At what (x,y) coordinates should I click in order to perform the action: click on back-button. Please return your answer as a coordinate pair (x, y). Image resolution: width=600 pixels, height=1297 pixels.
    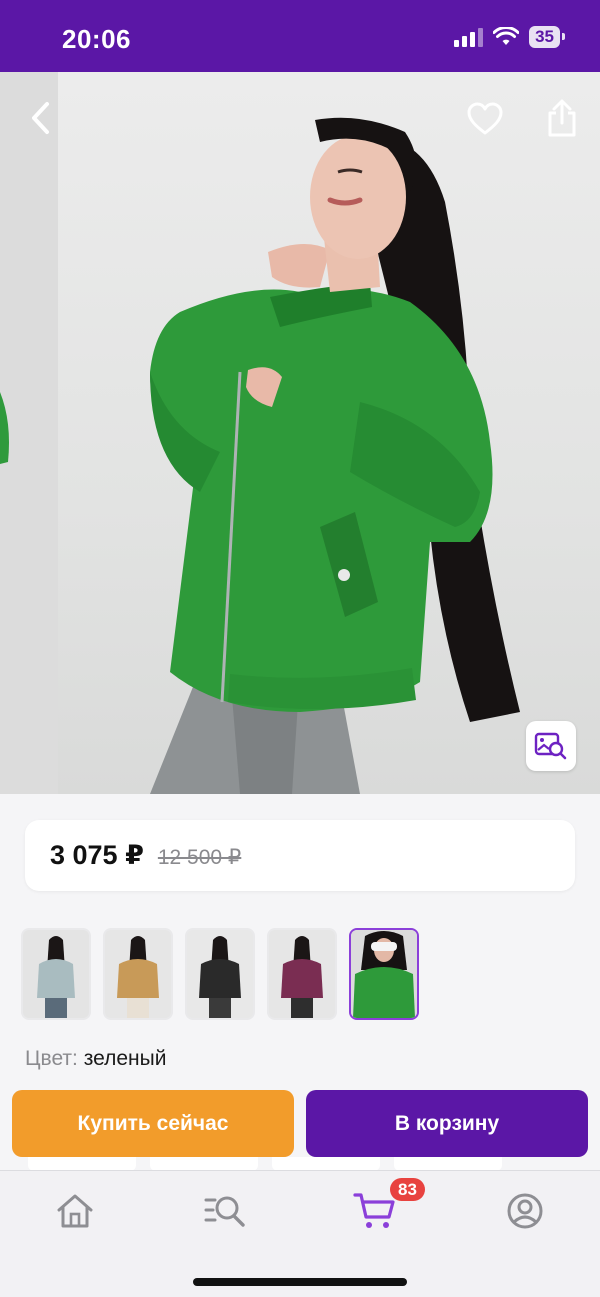
    Looking at the image, I should click on (40, 118).